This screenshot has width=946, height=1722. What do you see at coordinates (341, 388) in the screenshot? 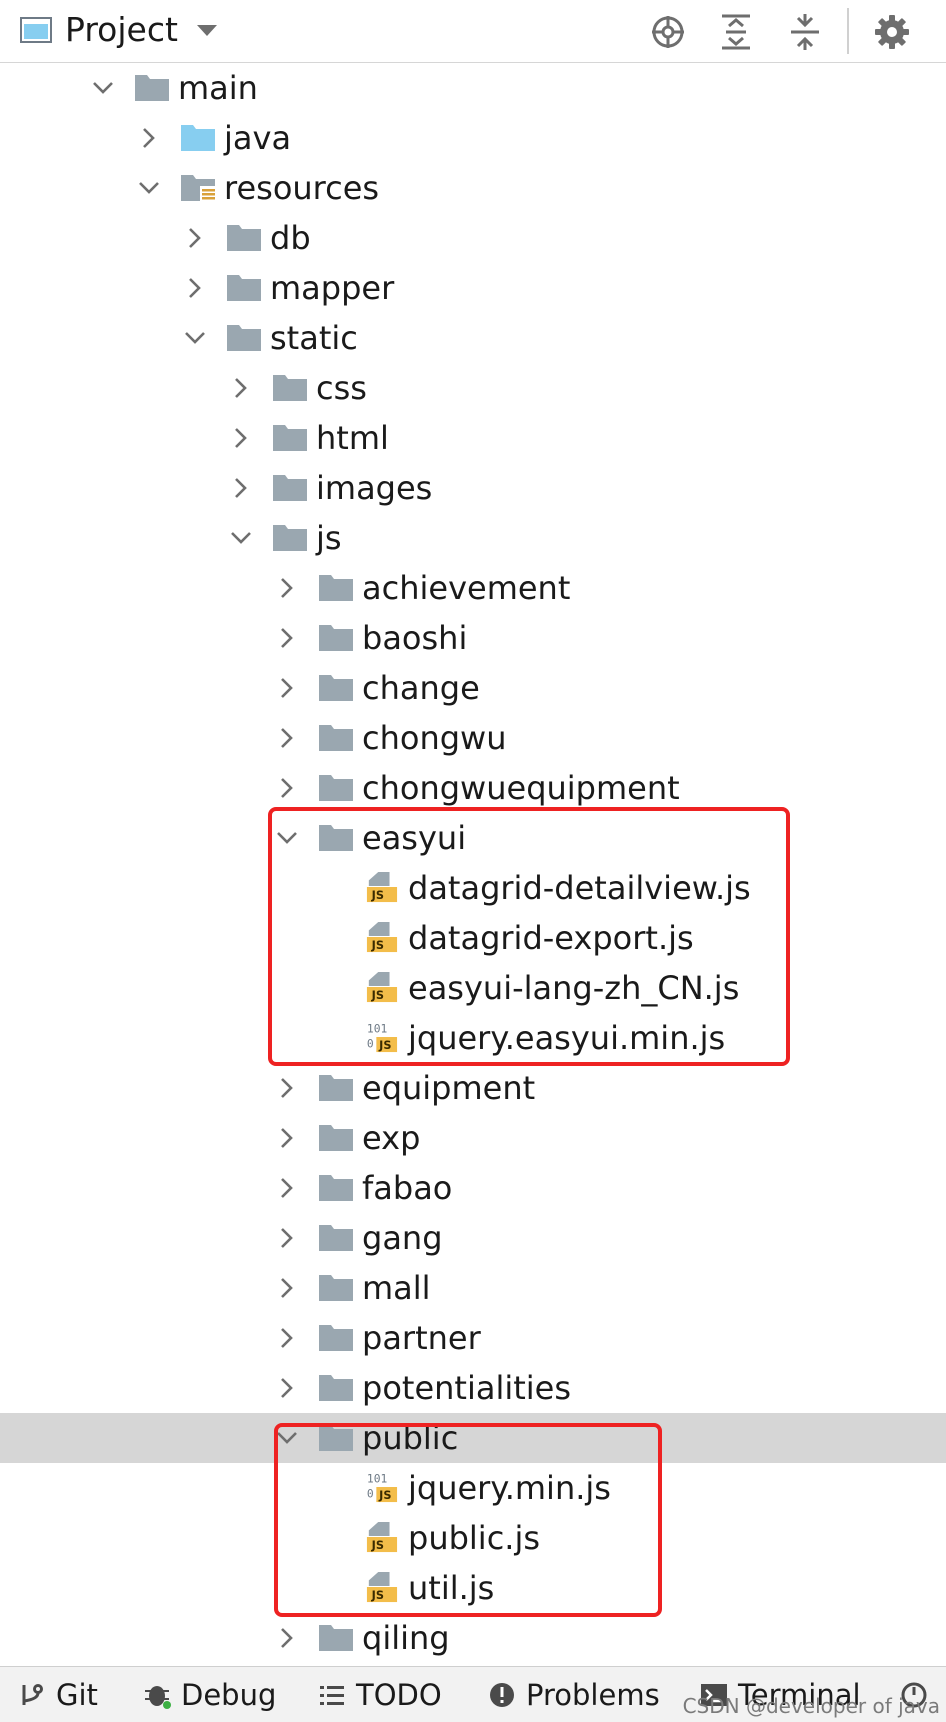
I see `tree-item-label: css` at bounding box center [341, 388].